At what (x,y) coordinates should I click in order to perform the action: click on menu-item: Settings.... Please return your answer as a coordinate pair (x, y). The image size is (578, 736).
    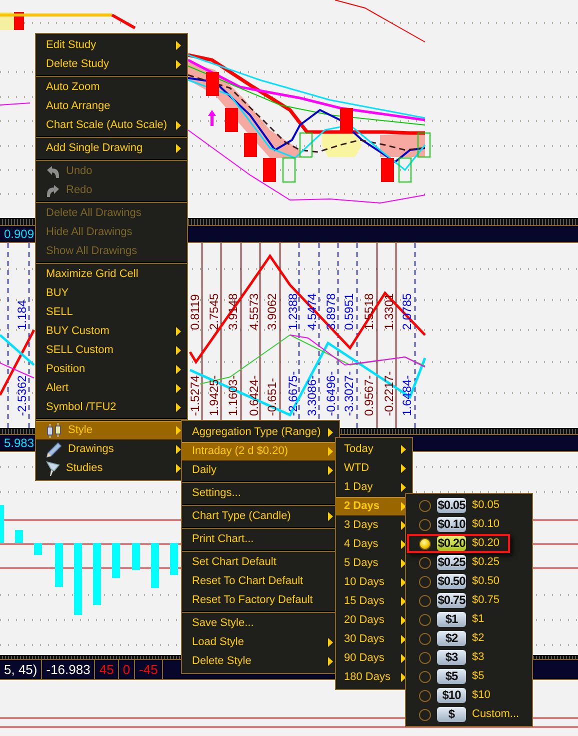
    Looking at the image, I should click on (260, 493).